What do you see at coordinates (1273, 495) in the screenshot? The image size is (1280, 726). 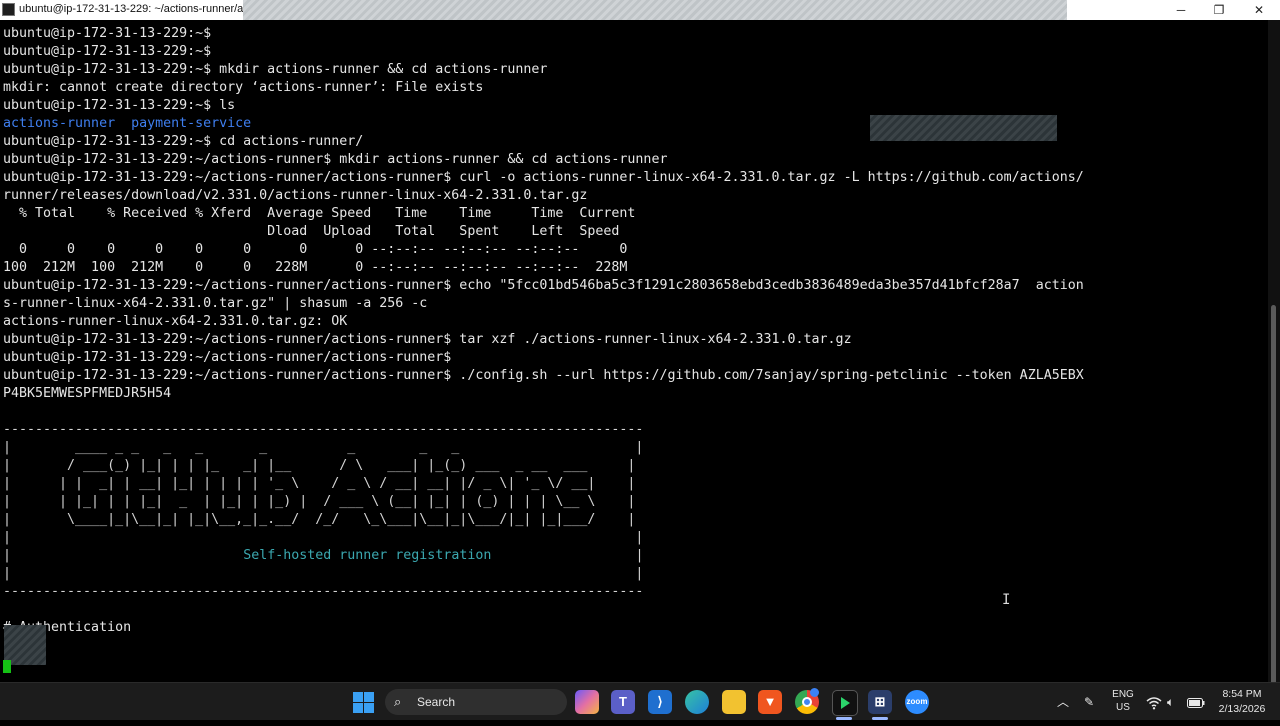 I see `scrollbar-thumb` at bounding box center [1273, 495].